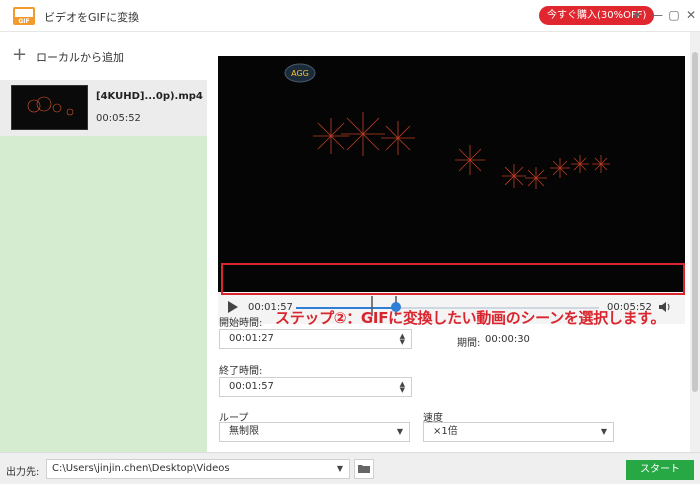 Image resolution: width=700 pixels, height=484 pixels. I want to click on start-button: スタート, so click(660, 470).